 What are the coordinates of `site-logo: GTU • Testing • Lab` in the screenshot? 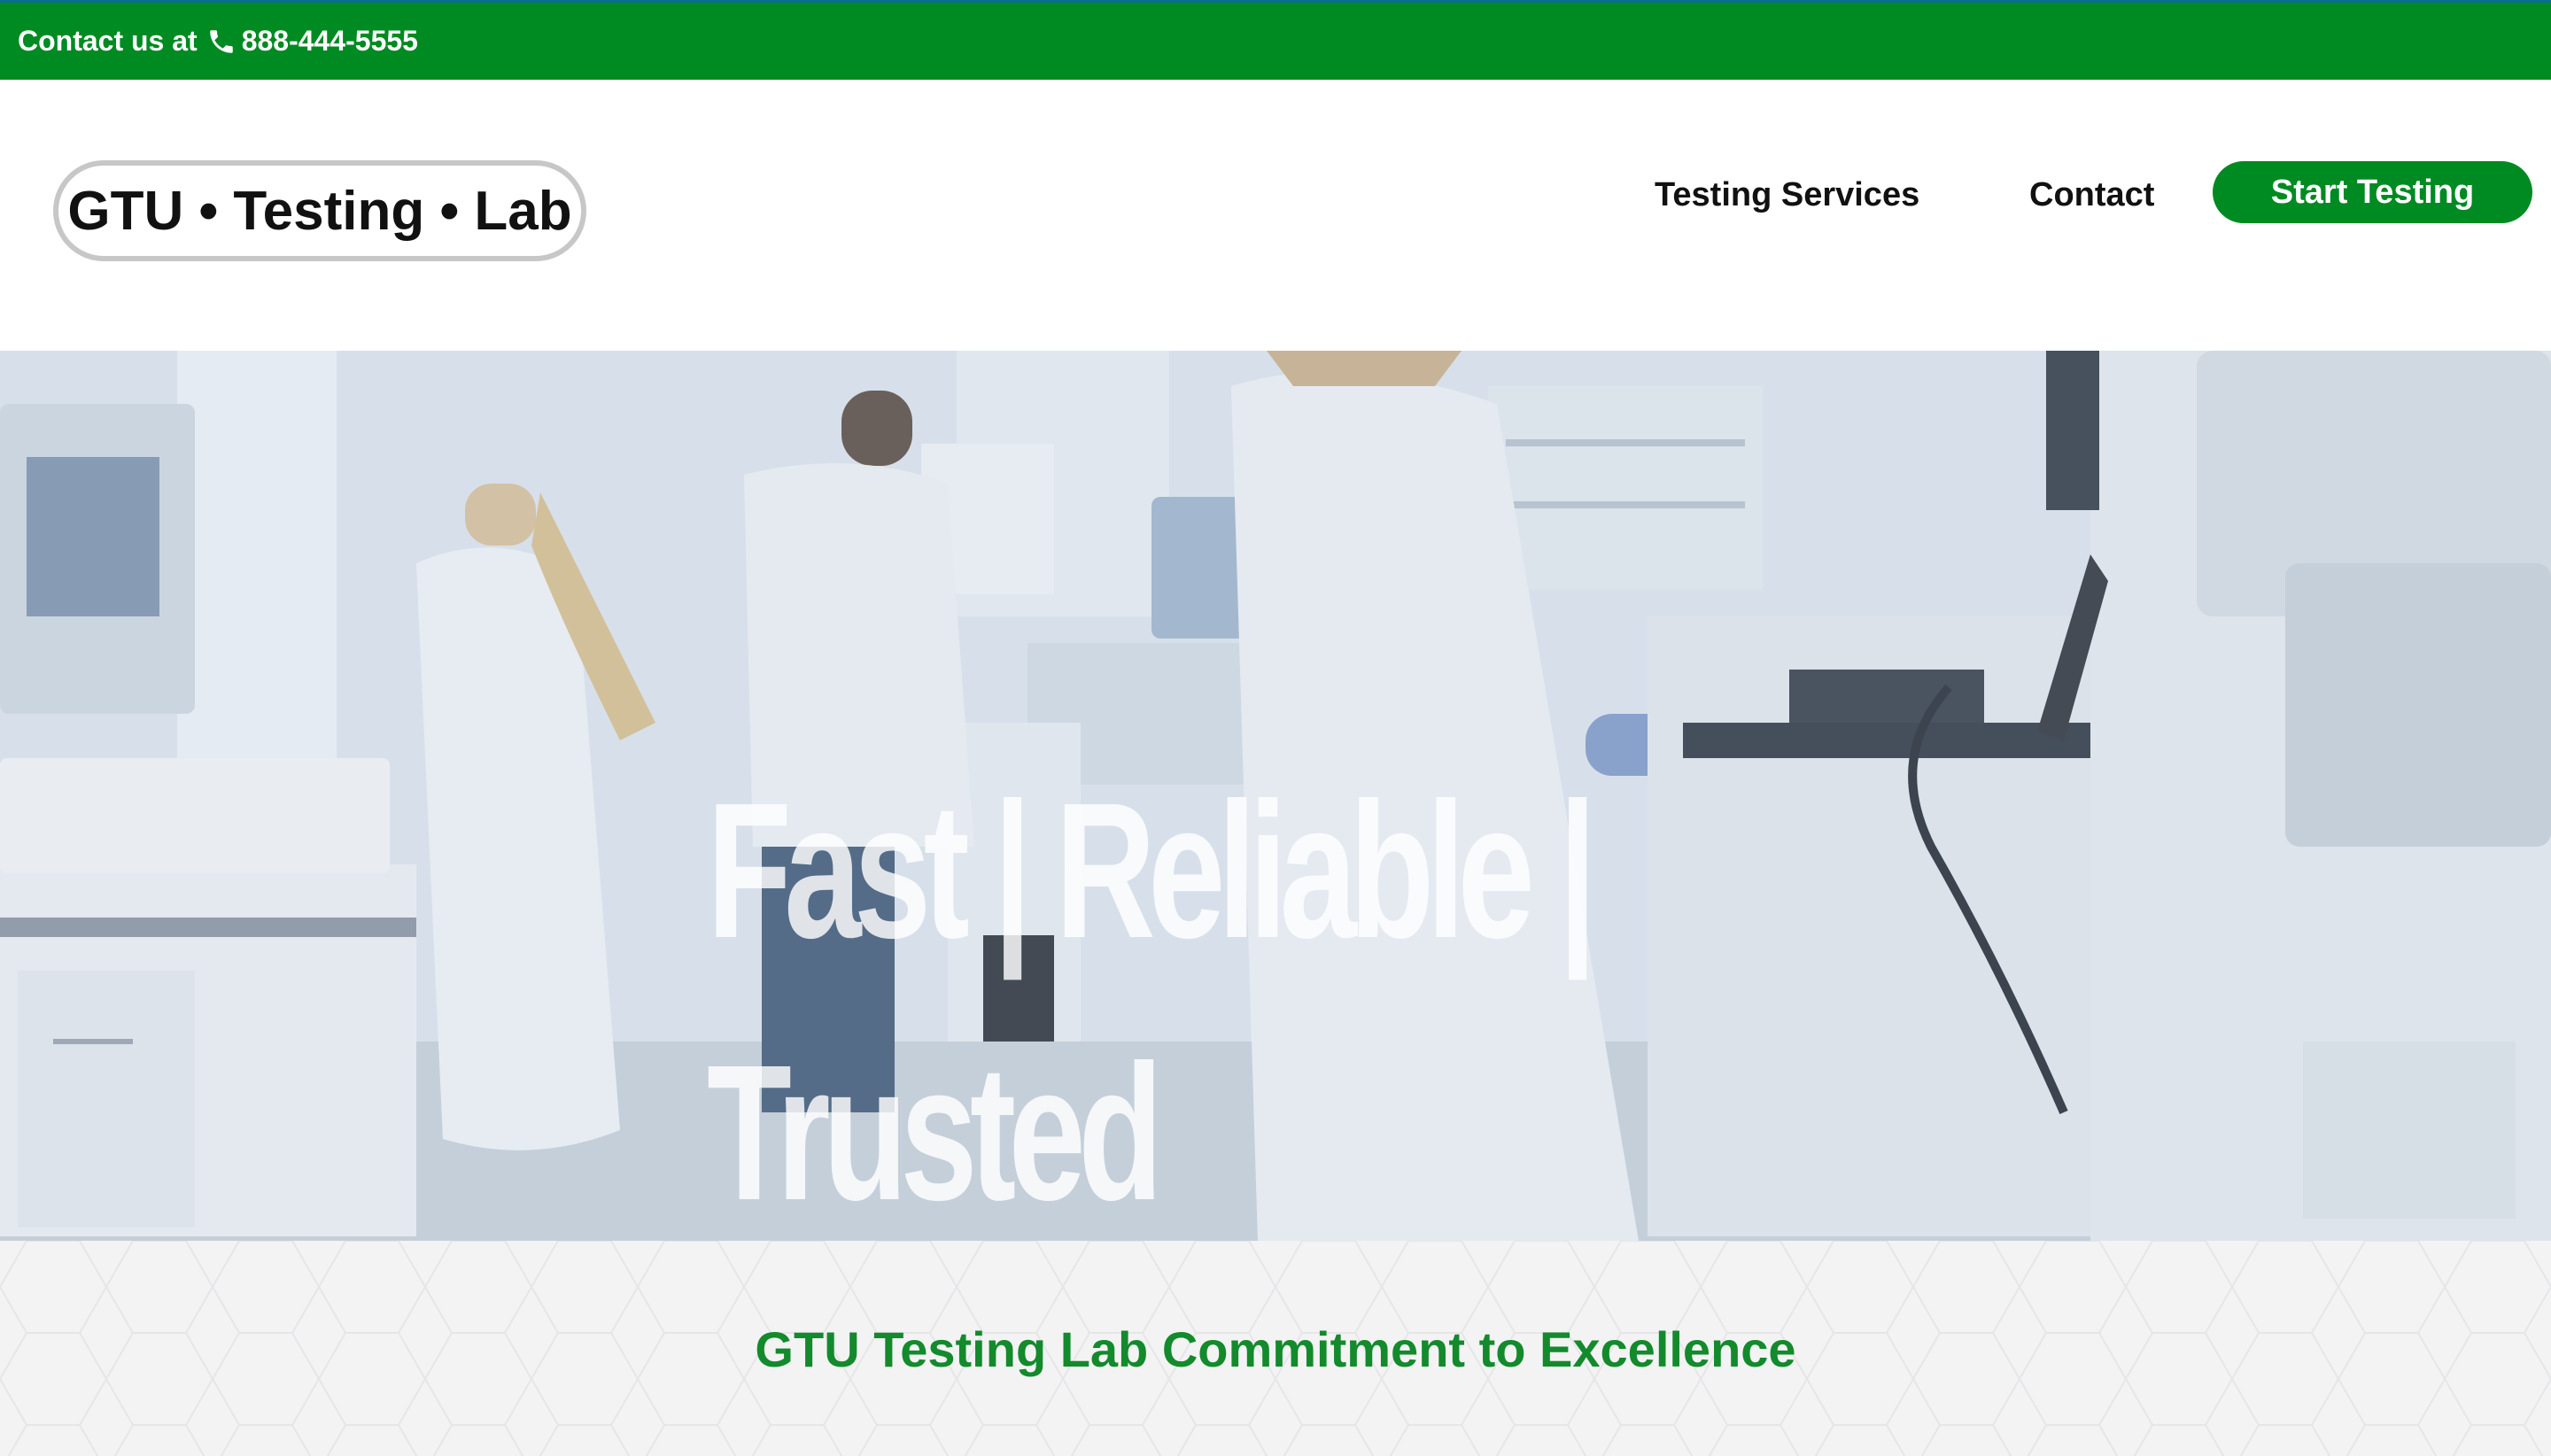 It's located at (319, 210).